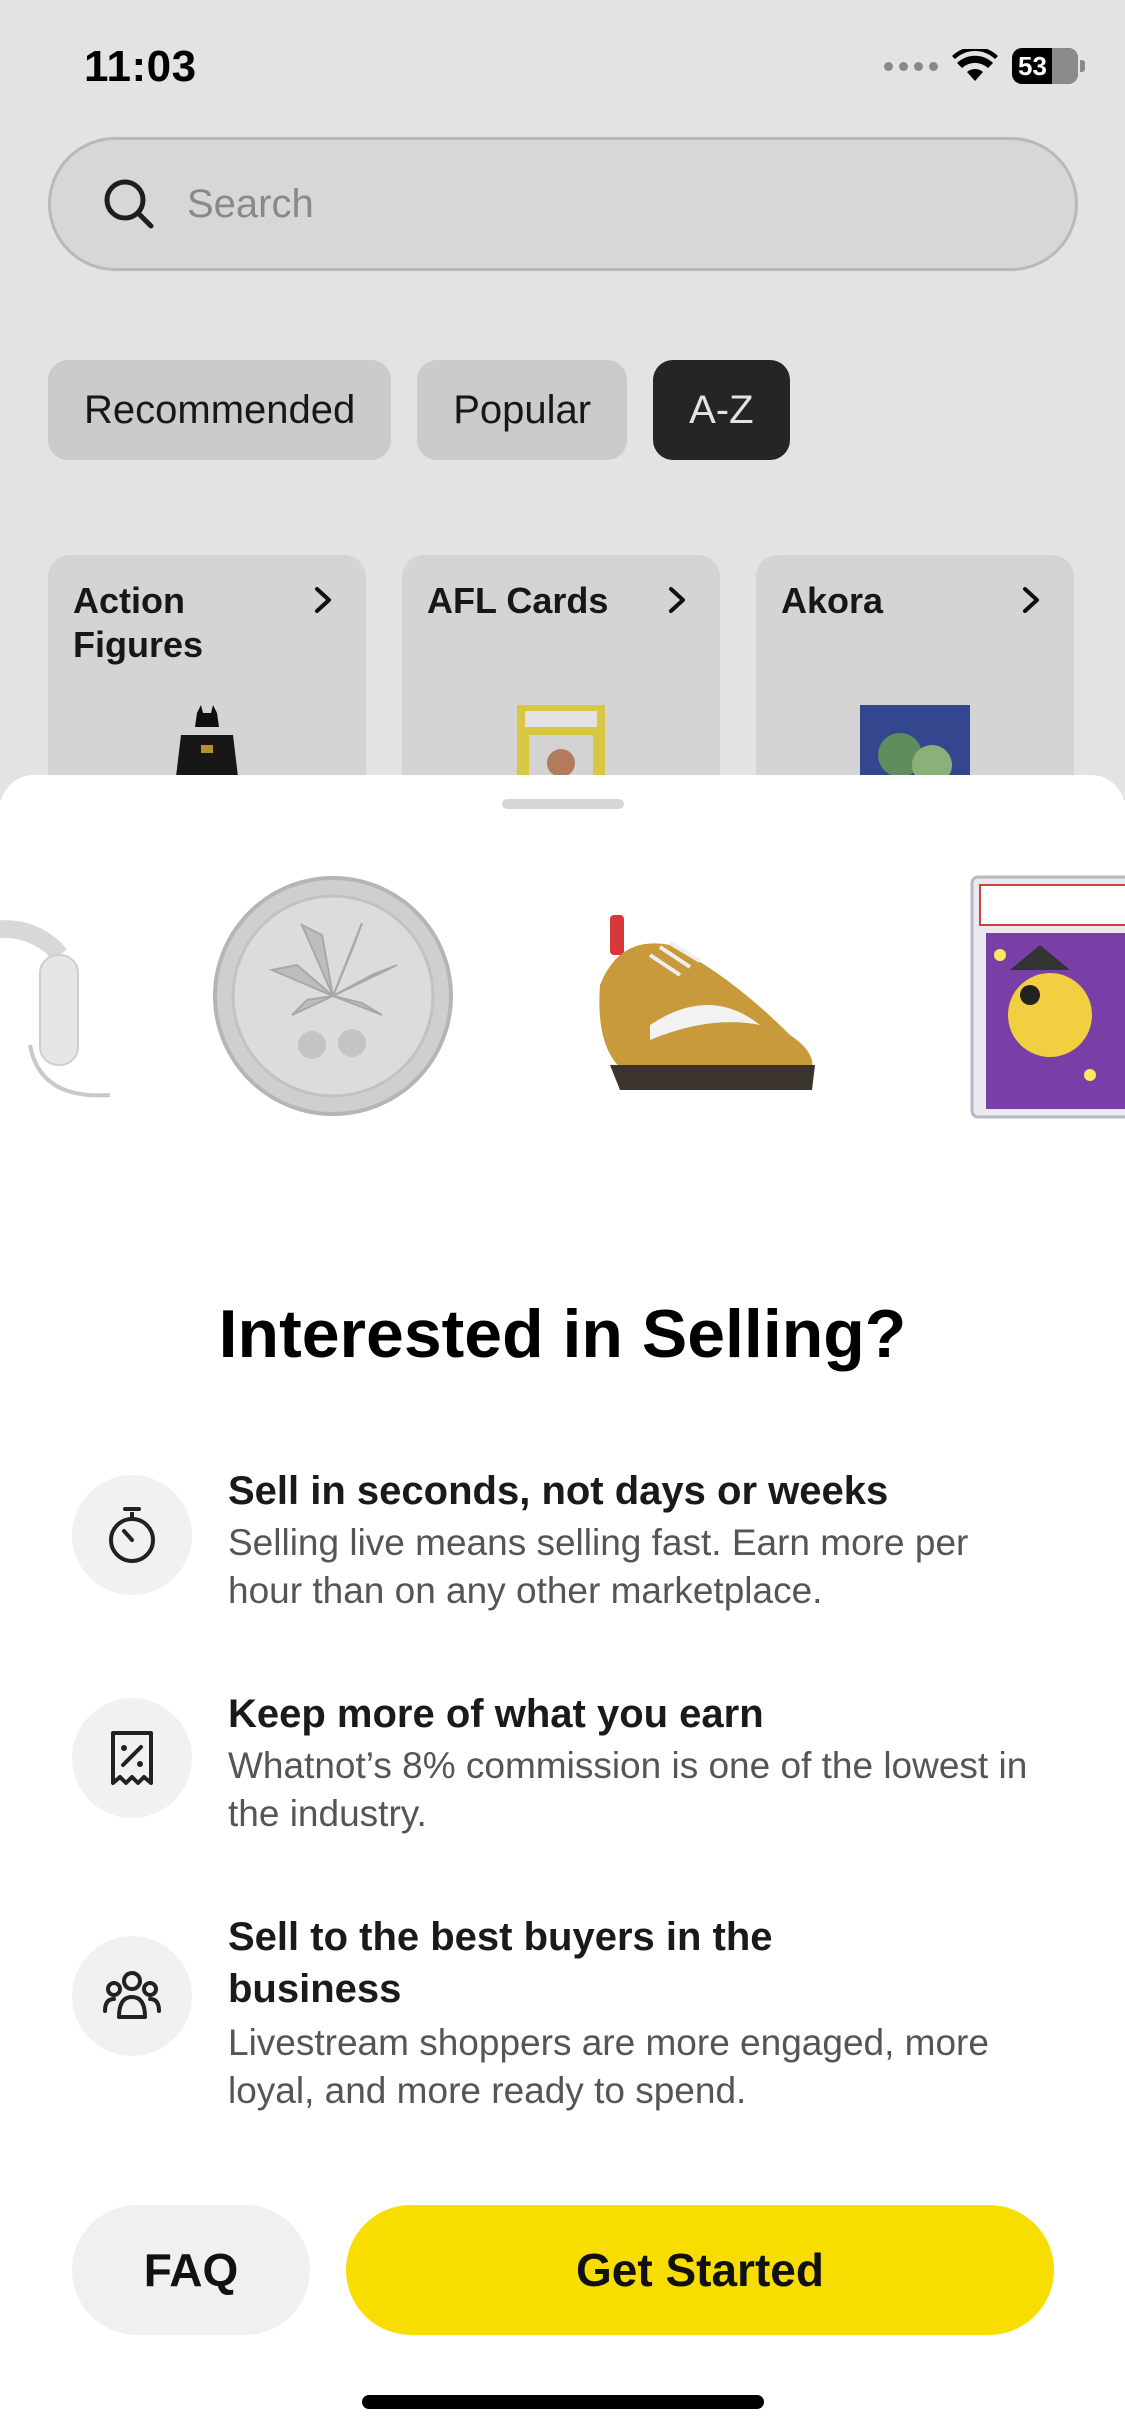  Describe the element at coordinates (518, 600) in the screenshot. I see `category-title: AFL Cards` at that location.